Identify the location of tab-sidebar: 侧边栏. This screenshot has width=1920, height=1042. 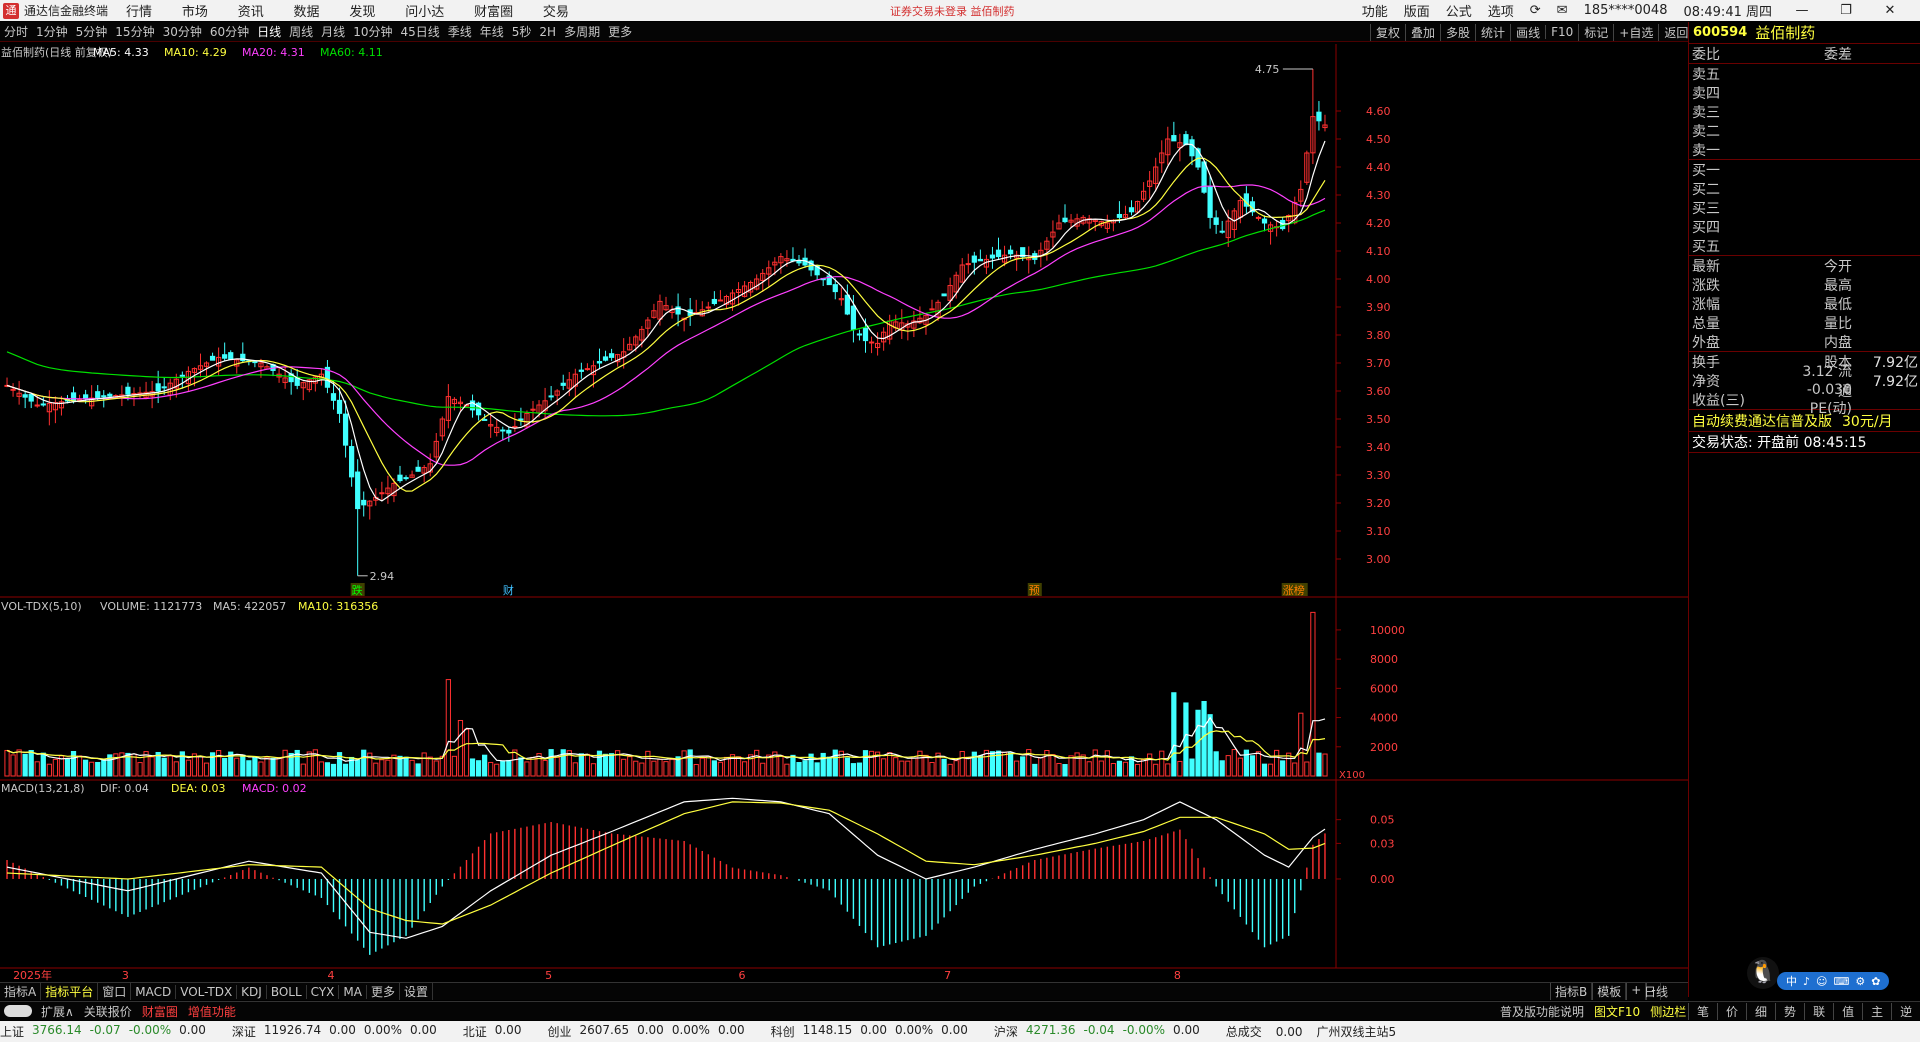
(1668, 1011).